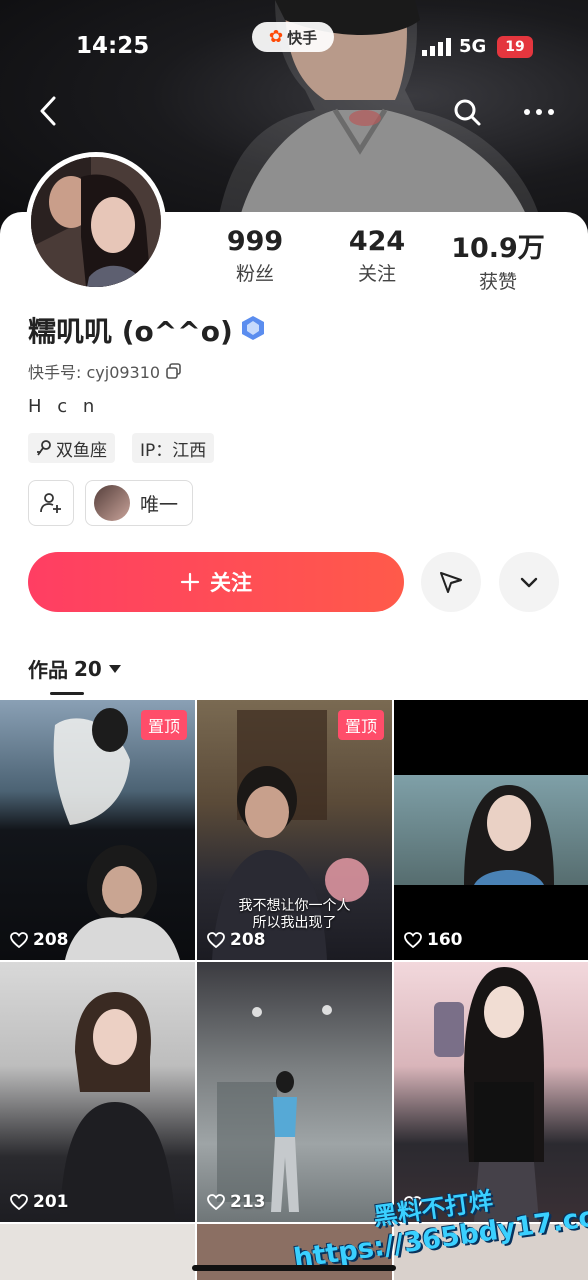 The height and width of the screenshot is (1280, 588). Describe the element at coordinates (159, 504) in the screenshot. I see `friend-chip-label: 唯一` at that location.